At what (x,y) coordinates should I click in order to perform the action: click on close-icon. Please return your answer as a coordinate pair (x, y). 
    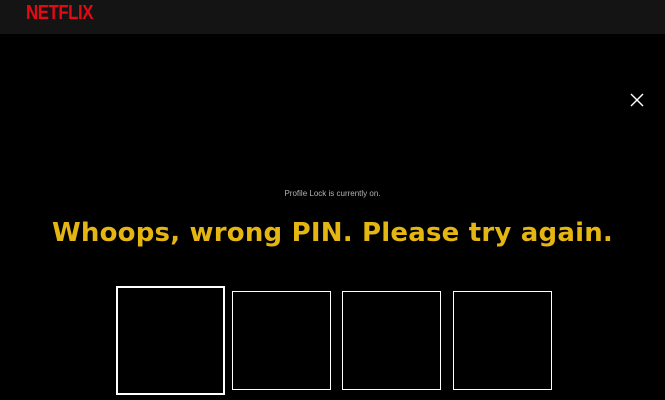
    Looking at the image, I should click on (637, 100).